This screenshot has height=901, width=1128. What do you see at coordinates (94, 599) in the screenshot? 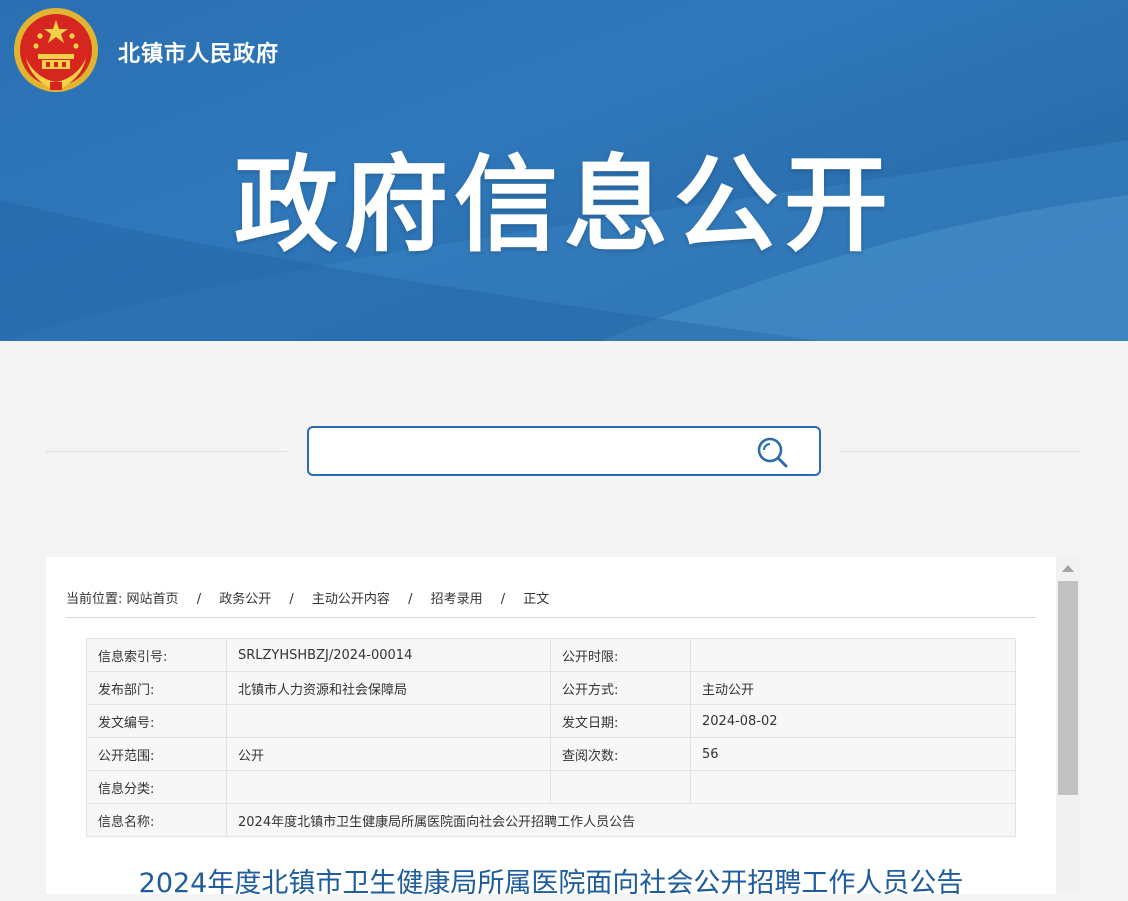
I see `breadcrumb-prefix: 当前位置:` at bounding box center [94, 599].